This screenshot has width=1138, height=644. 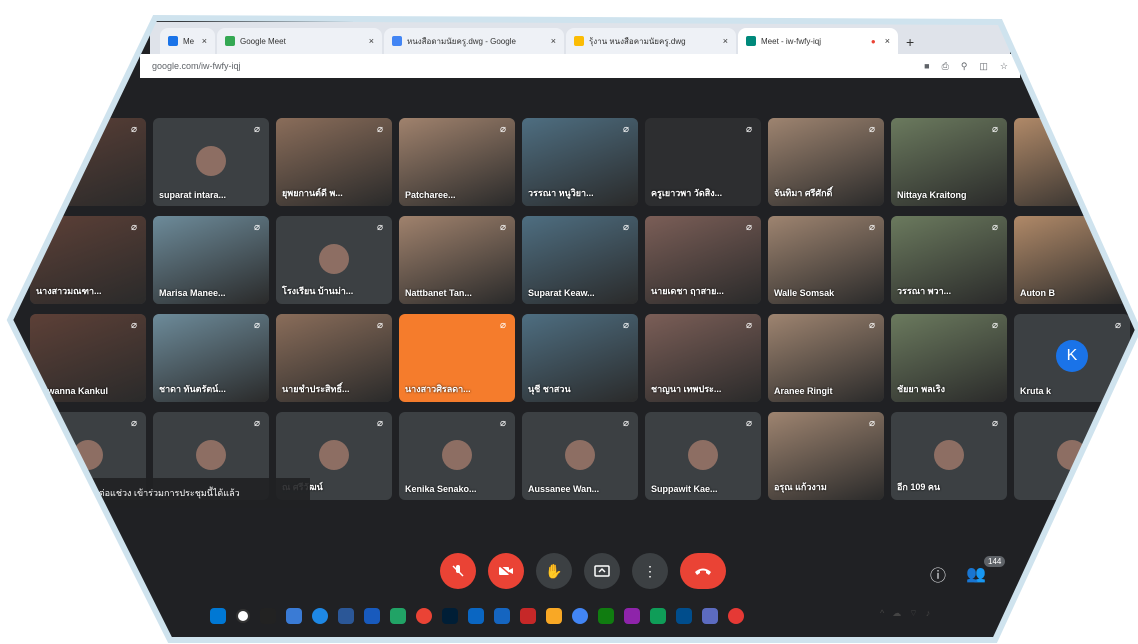 I want to click on end-call-button, so click(x=703, y=571).